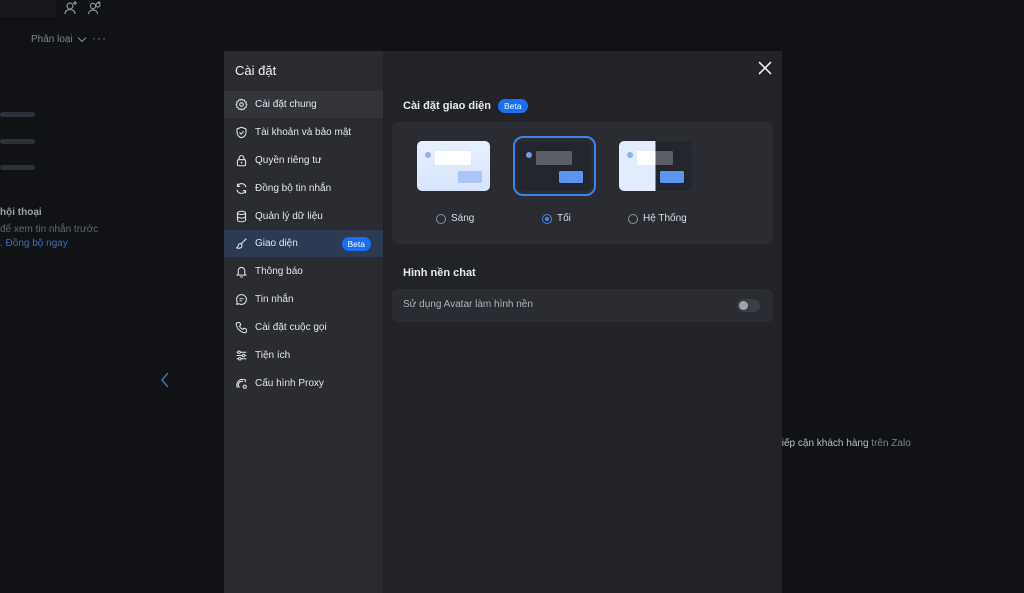 The width and height of the screenshot is (1024, 593). I want to click on appearance-section-title: Cài đặt giao diện Beta, so click(465, 106).